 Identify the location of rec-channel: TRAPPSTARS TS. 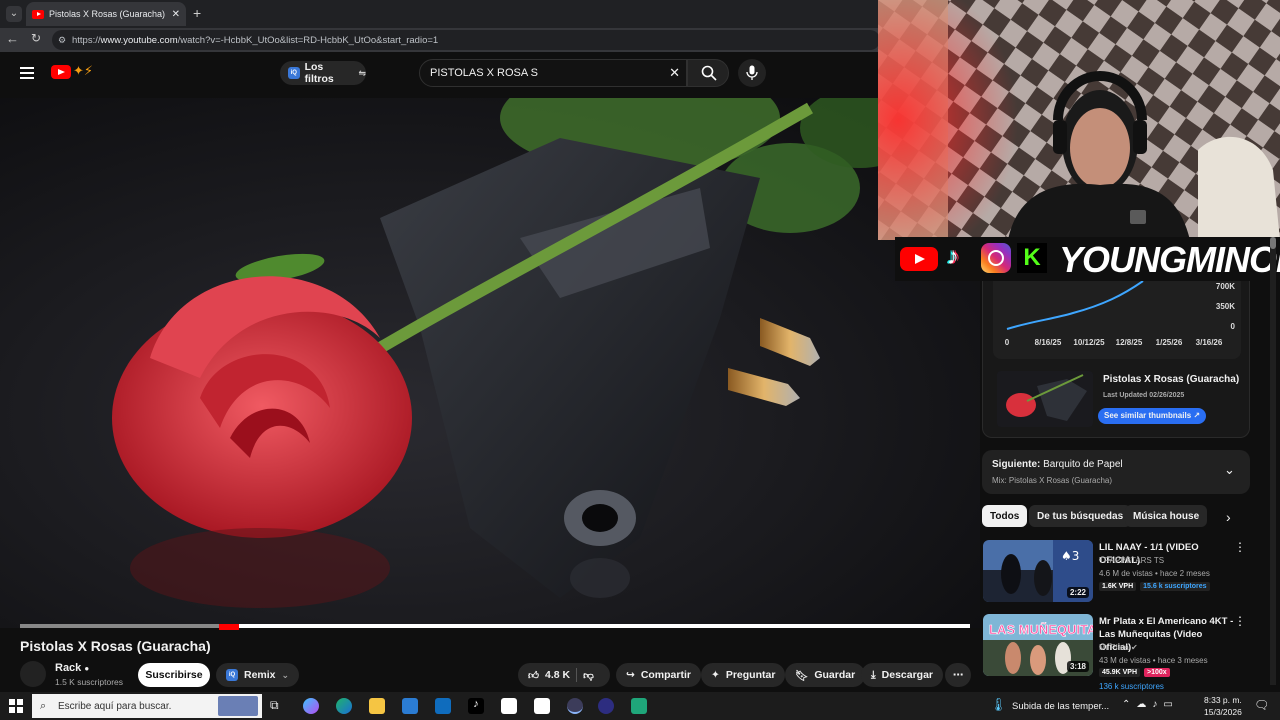
(1131, 560).